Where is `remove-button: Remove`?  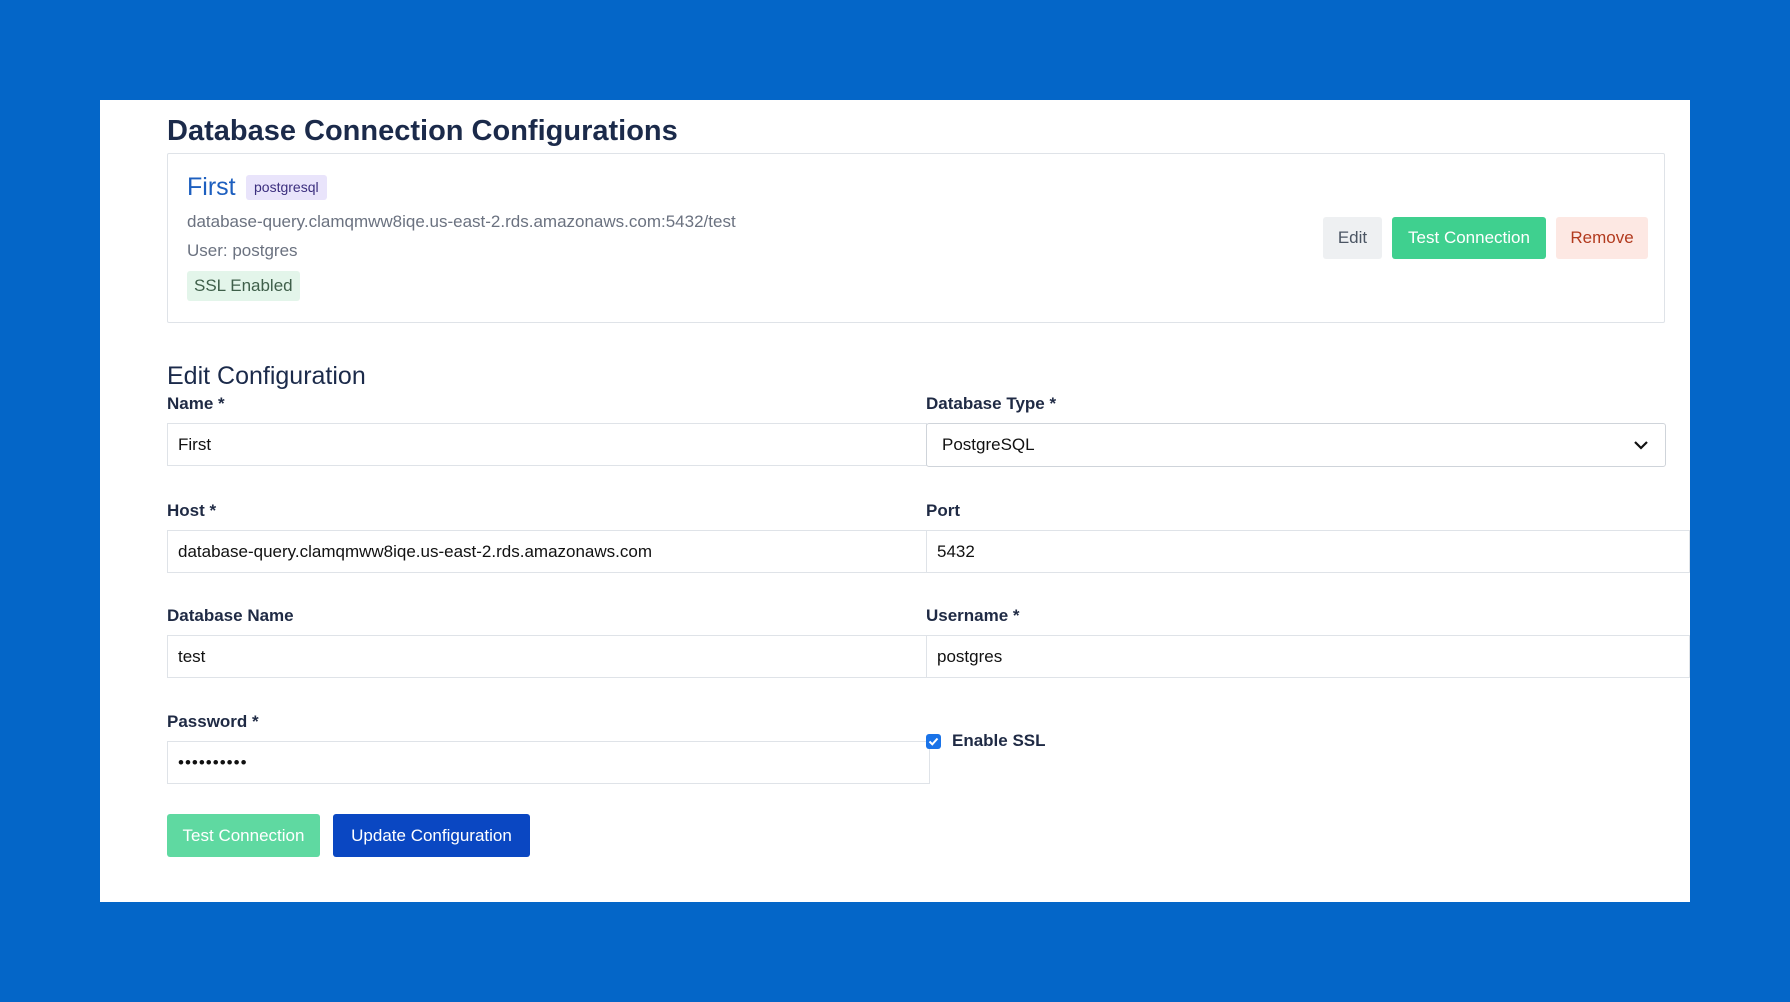 remove-button: Remove is located at coordinates (1602, 238).